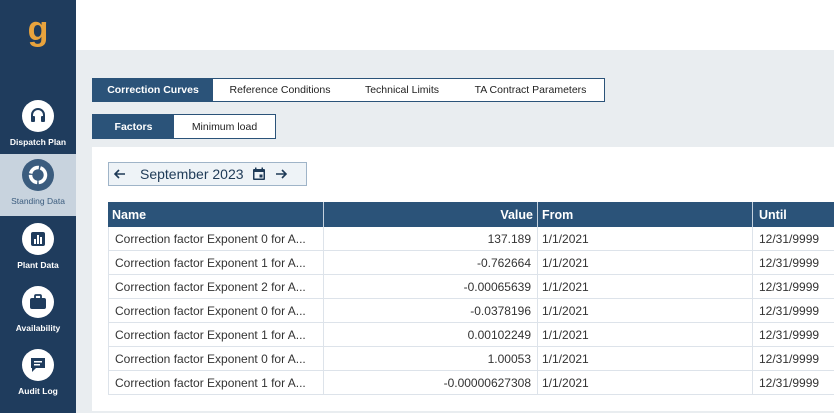 This screenshot has height=413, width=834. I want to click on tab-minimum-load: Minimum load, so click(224, 126).